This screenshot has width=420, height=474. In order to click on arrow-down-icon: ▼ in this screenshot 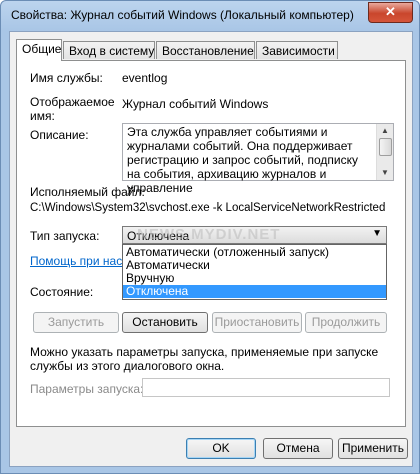, I will do `click(385, 173)`.